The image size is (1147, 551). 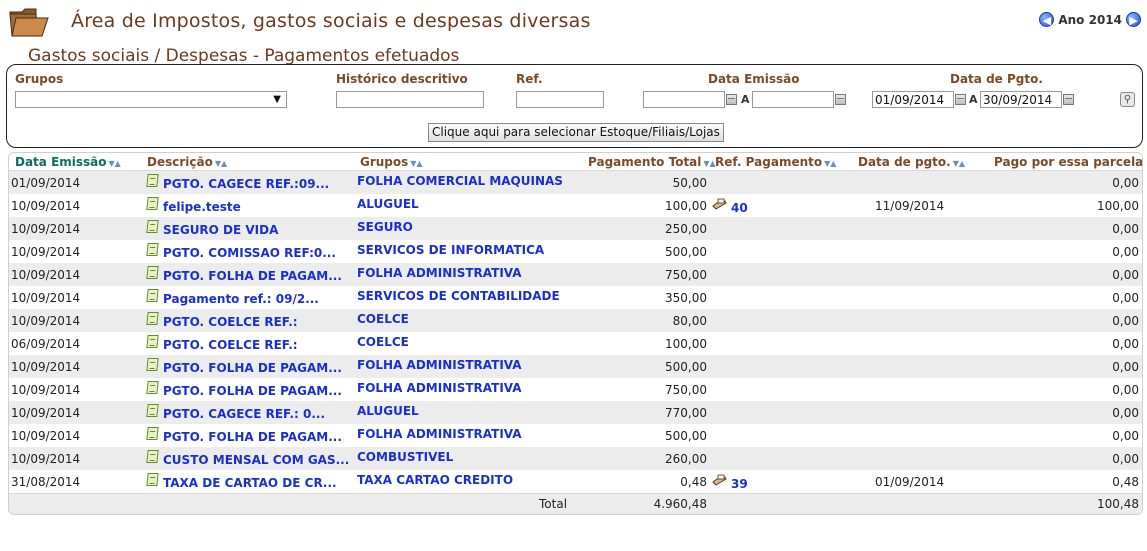 I want to click on historico-label: Histórico descritivo, so click(x=402, y=79).